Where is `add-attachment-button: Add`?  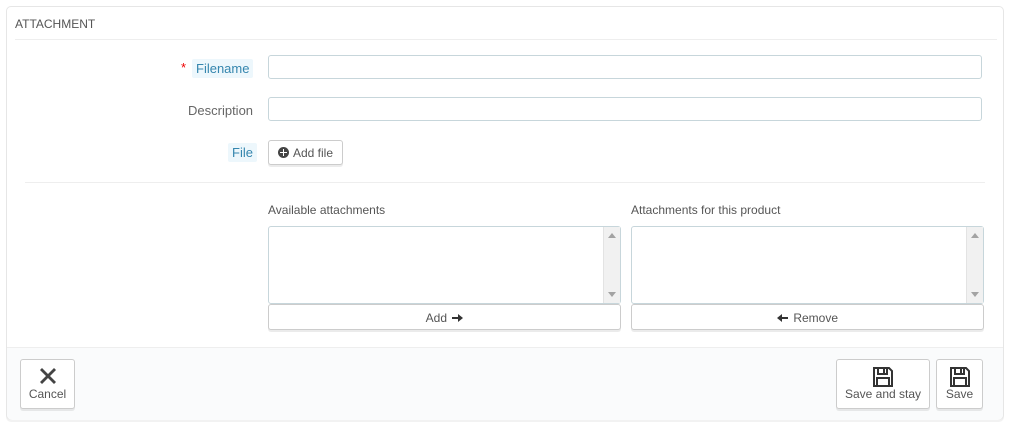 add-attachment-button: Add is located at coordinates (444, 317).